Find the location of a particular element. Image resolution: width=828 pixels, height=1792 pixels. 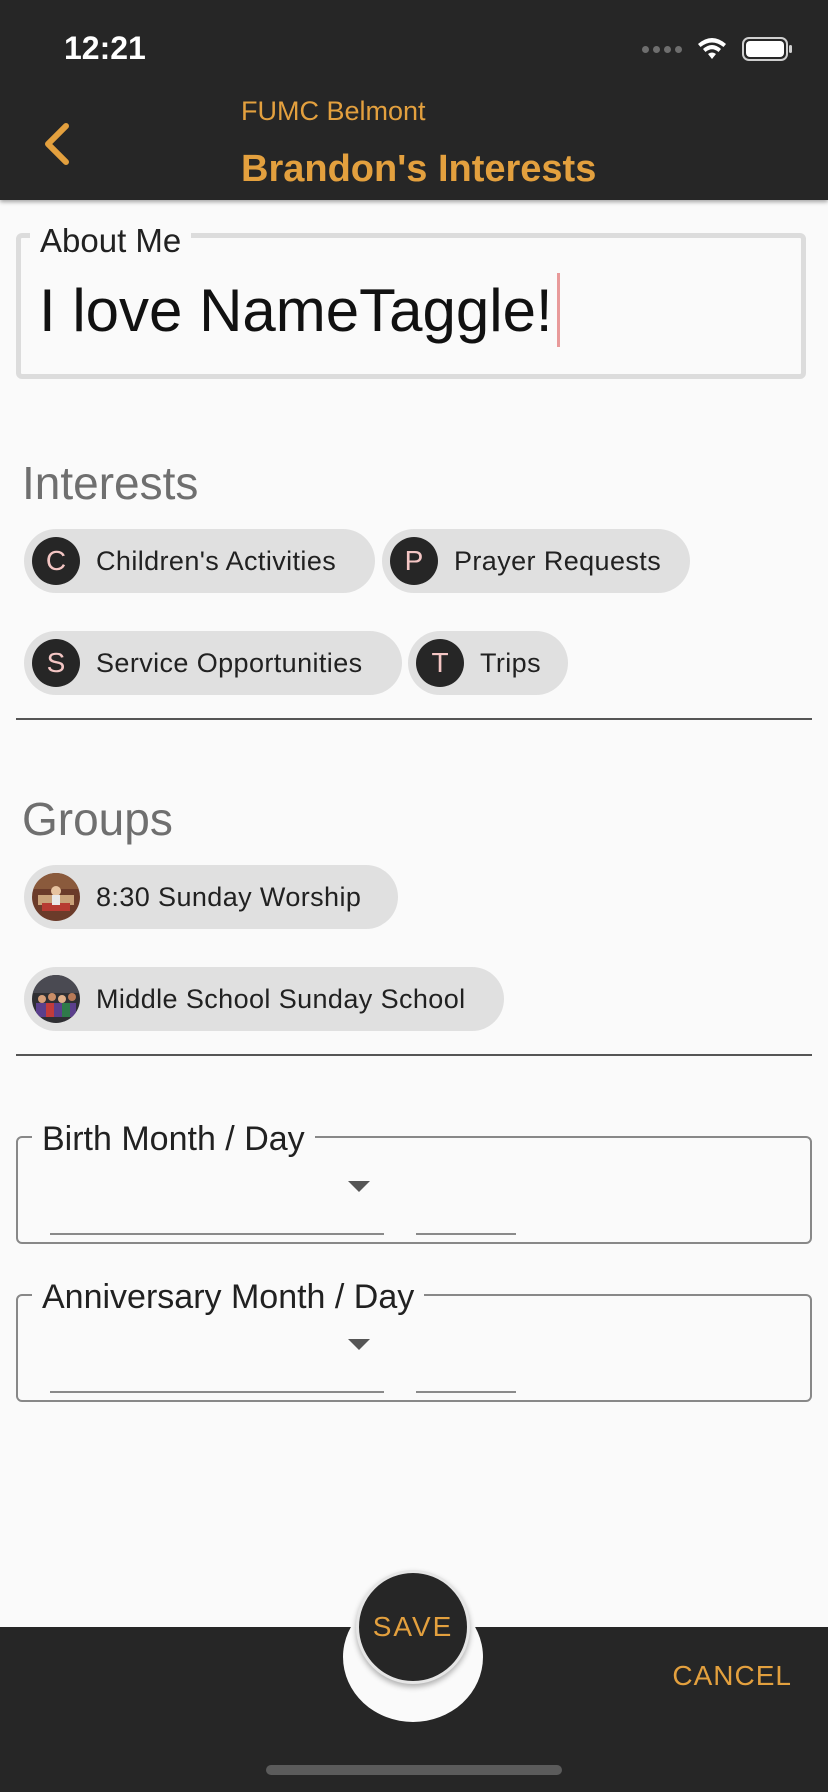

cellular-signal-icon is located at coordinates (662, 49).